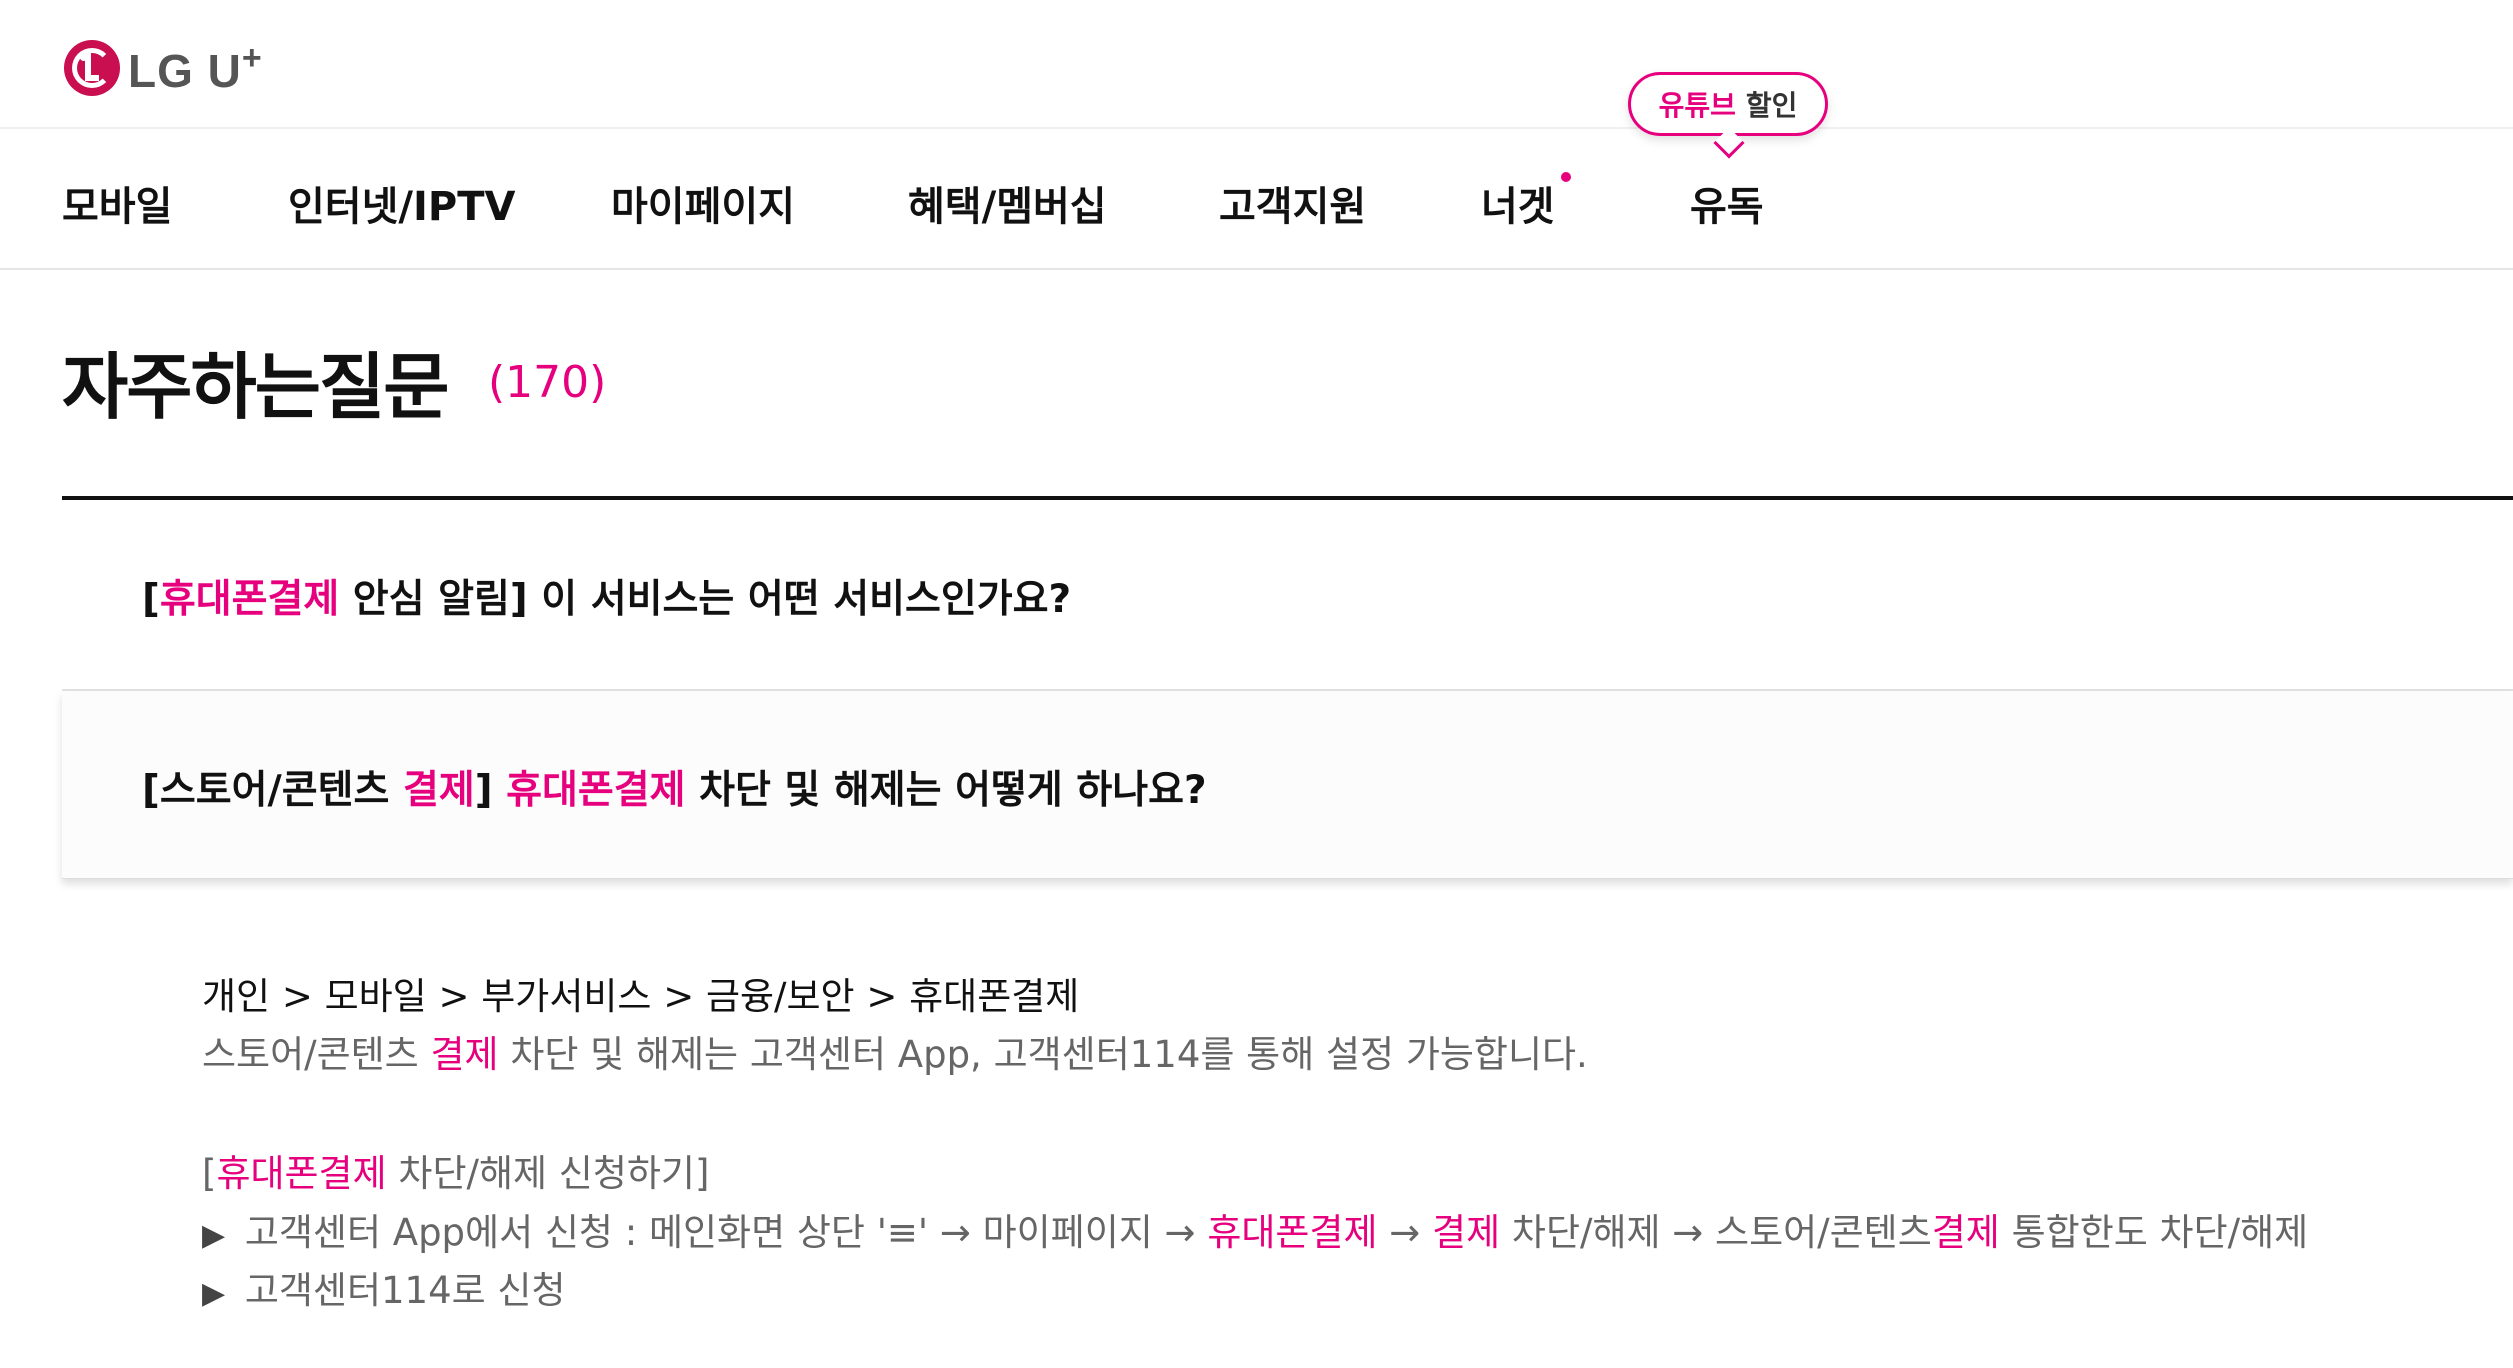  Describe the element at coordinates (255, 387) in the screenshot. I see `page-title: 자주하는질문` at that location.